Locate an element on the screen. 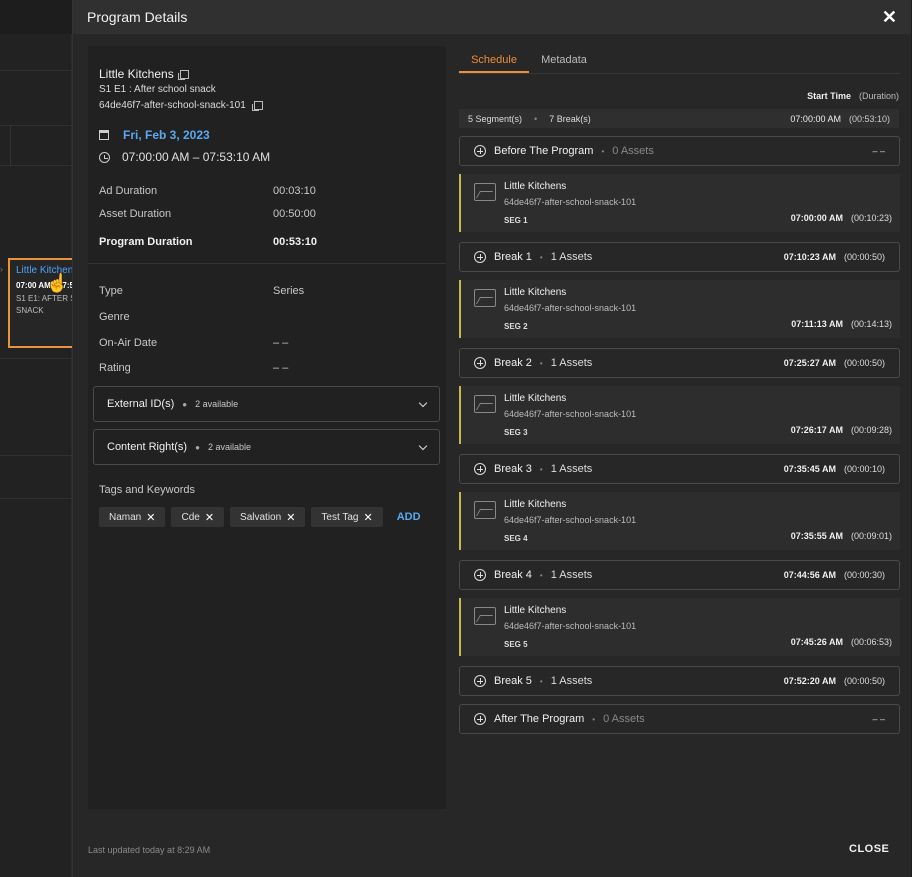  segment-time: 07:00:00 AM (00:10:23) is located at coordinates (841, 218).